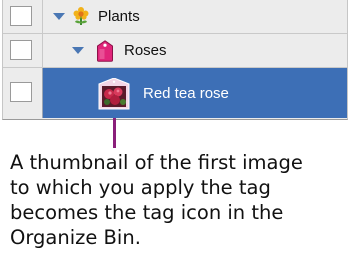  What do you see at coordinates (81, 16) in the screenshot?
I see `flower-icon` at bounding box center [81, 16].